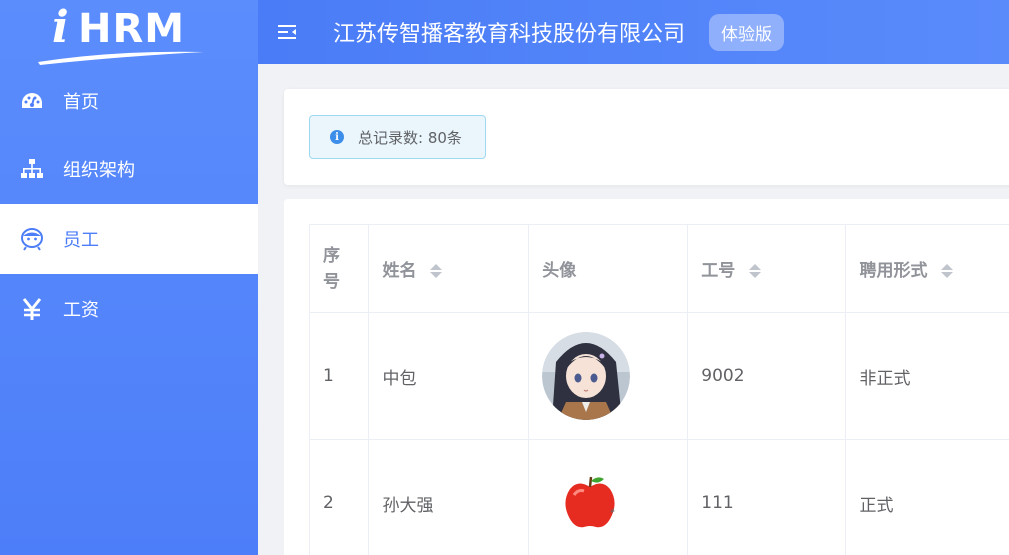 The image size is (1009, 555). I want to click on column-header-index-line2: 号, so click(331, 281).